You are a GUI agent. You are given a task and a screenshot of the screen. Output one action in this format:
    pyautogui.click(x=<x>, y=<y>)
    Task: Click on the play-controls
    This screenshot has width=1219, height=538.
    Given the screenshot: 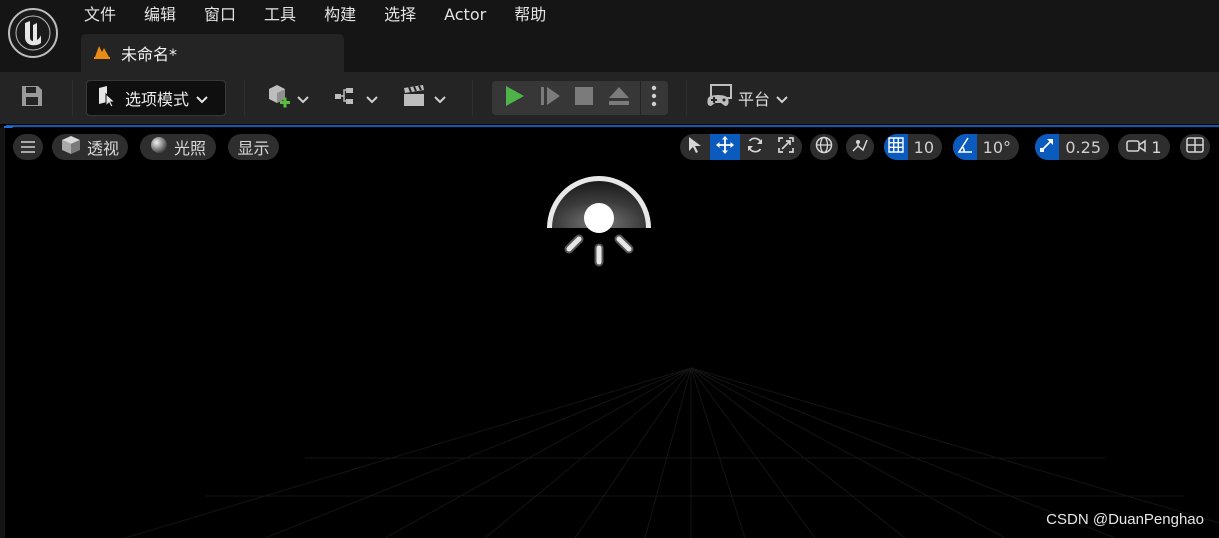 What is the action you would take?
    pyautogui.click(x=580, y=98)
    